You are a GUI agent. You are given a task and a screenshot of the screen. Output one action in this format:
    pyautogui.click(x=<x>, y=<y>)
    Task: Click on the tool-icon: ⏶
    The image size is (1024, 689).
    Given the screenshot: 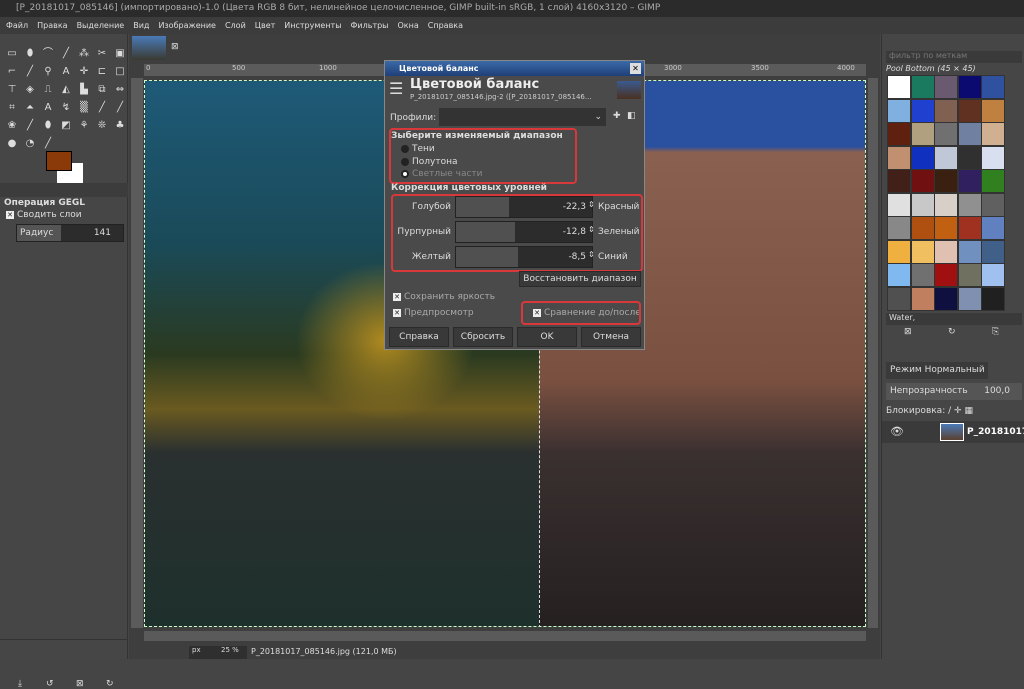 What is the action you would take?
    pyautogui.click(x=30, y=108)
    